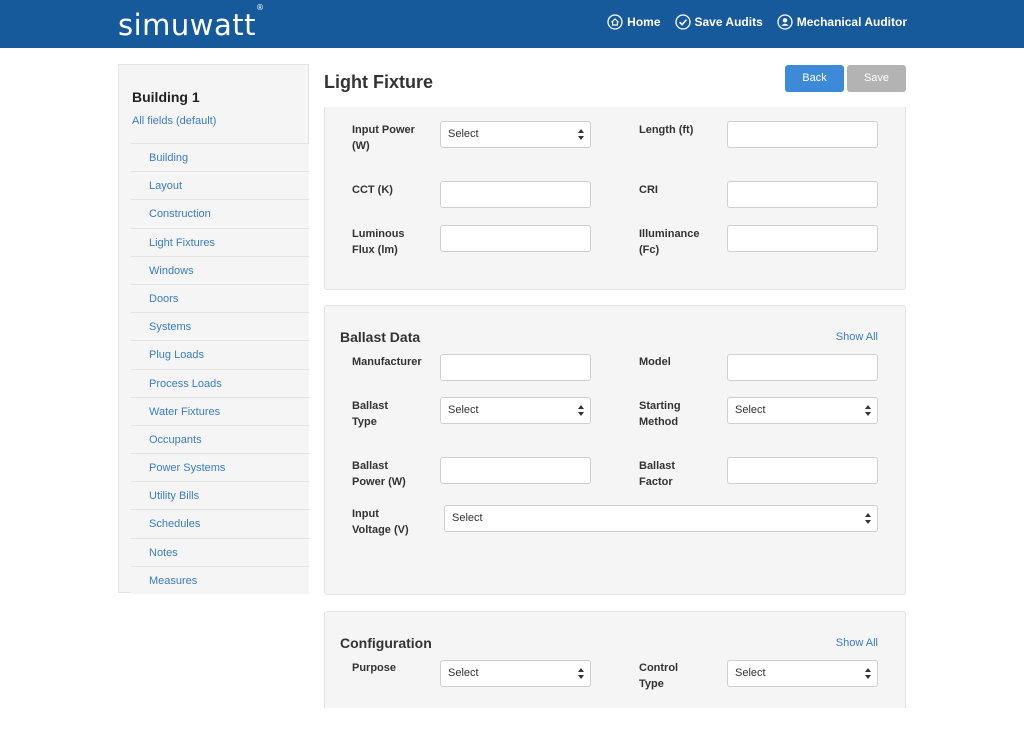 The image size is (1024, 745). I want to click on back-button: Back, so click(814, 78).